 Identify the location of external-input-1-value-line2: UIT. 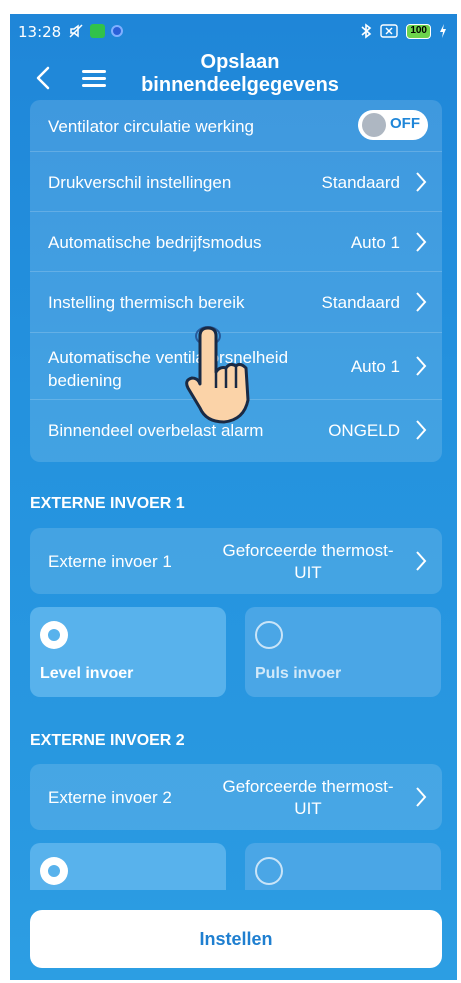
(308, 572).